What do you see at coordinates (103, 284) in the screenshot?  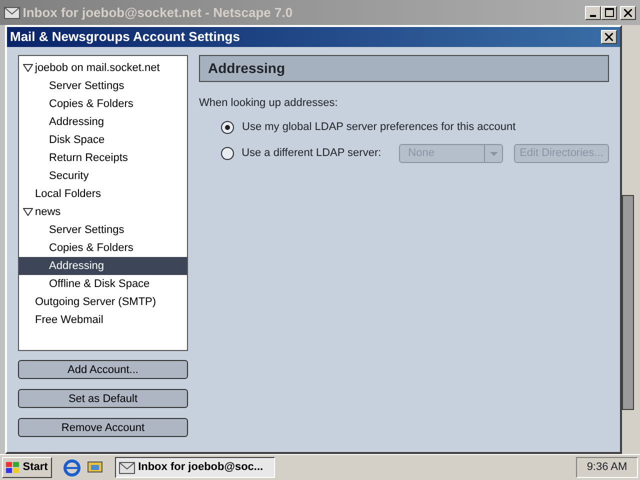 I see `tree-item: Offline & Disk Space` at bounding box center [103, 284].